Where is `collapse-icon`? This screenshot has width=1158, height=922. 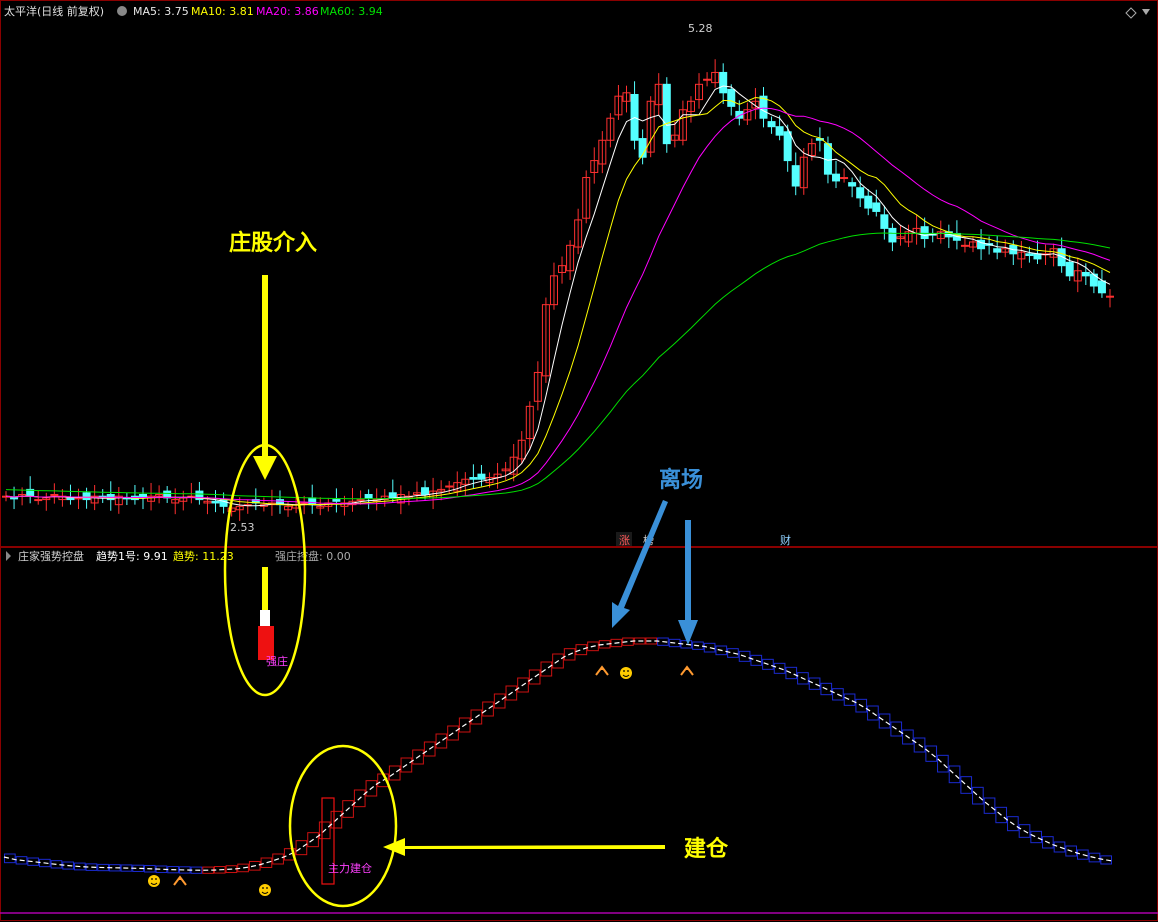
collapse-icon is located at coordinates (1146, 12).